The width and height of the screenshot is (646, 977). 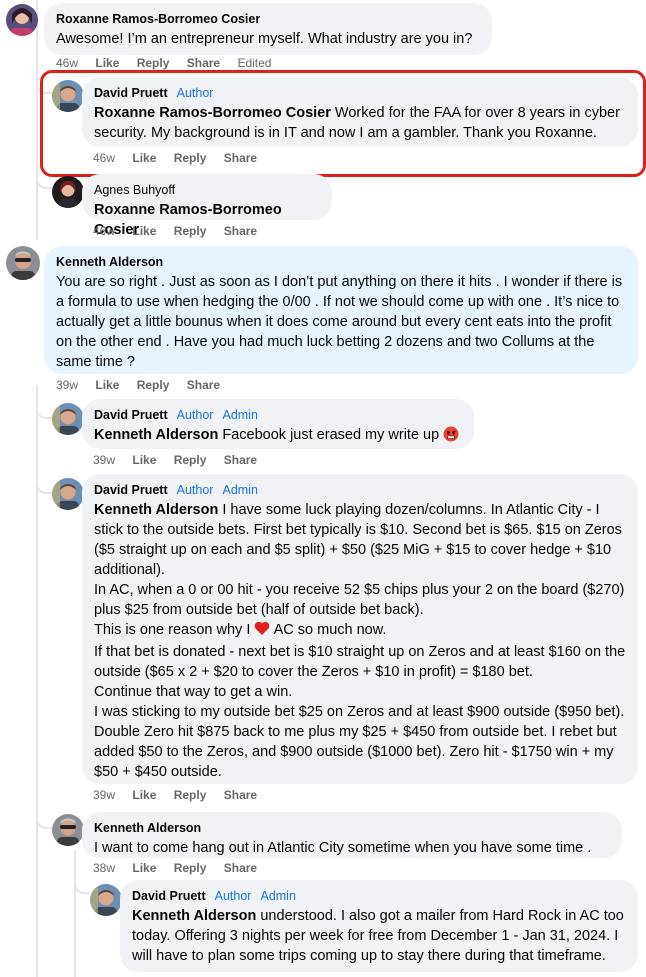 I want to click on comment-author: Roxanne Ramos-Borromeo Cosier, so click(x=268, y=19).